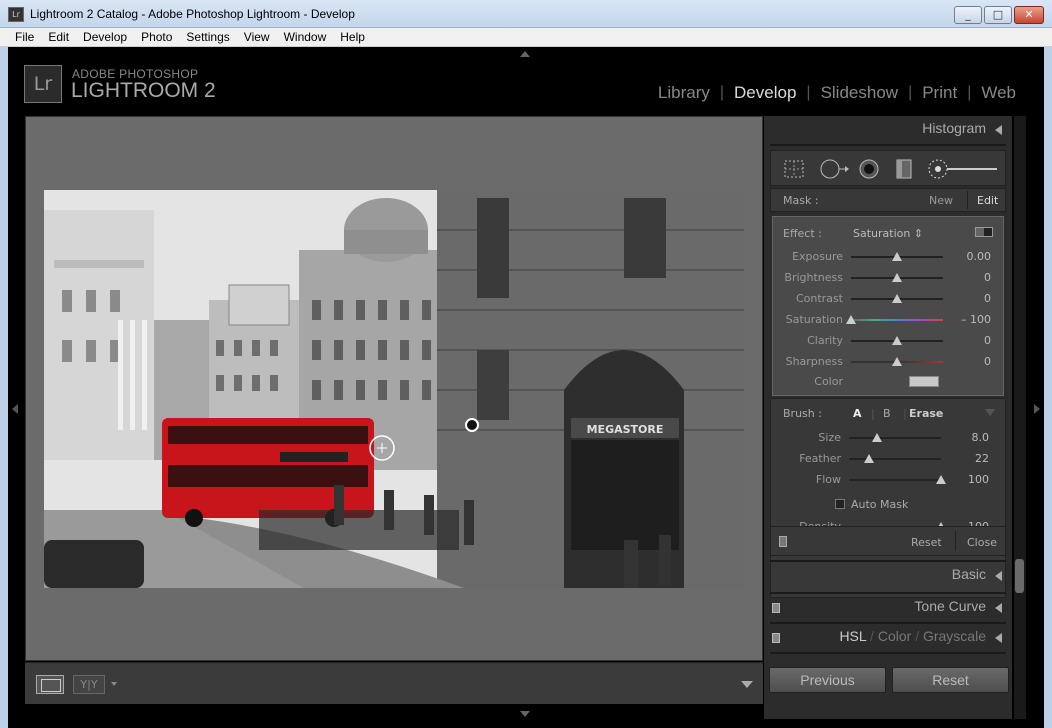 The height and width of the screenshot is (728, 1052). I want to click on red-eye-correction-icon, so click(869, 169).